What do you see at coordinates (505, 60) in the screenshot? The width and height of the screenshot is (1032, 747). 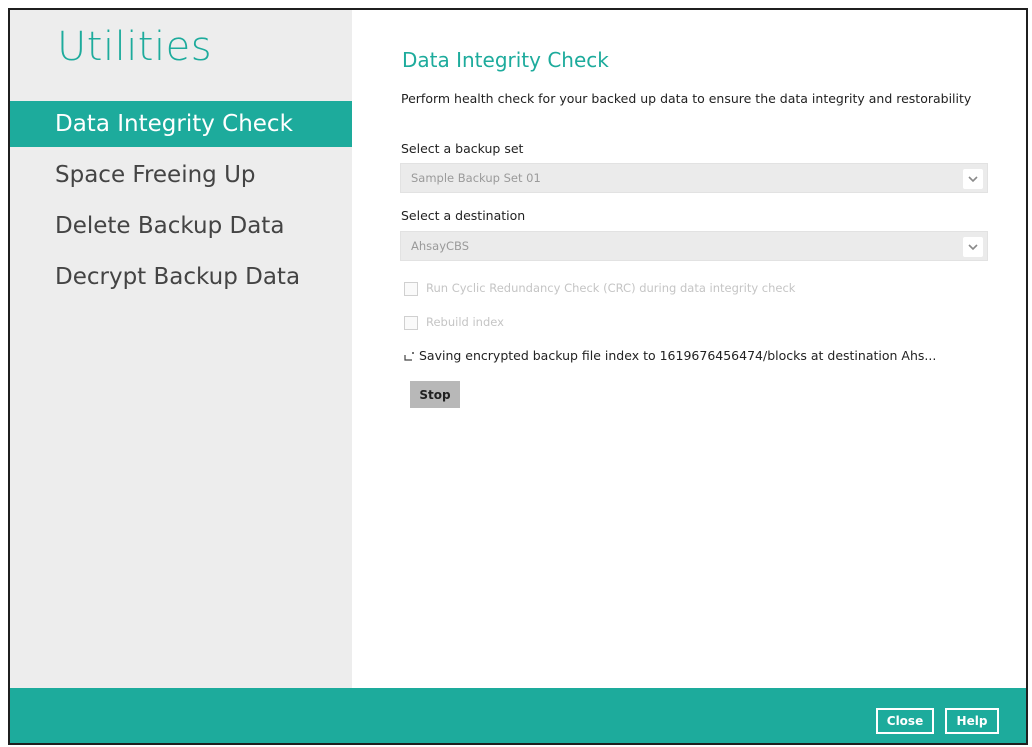 I see `page-title: Data Integrity Check` at bounding box center [505, 60].